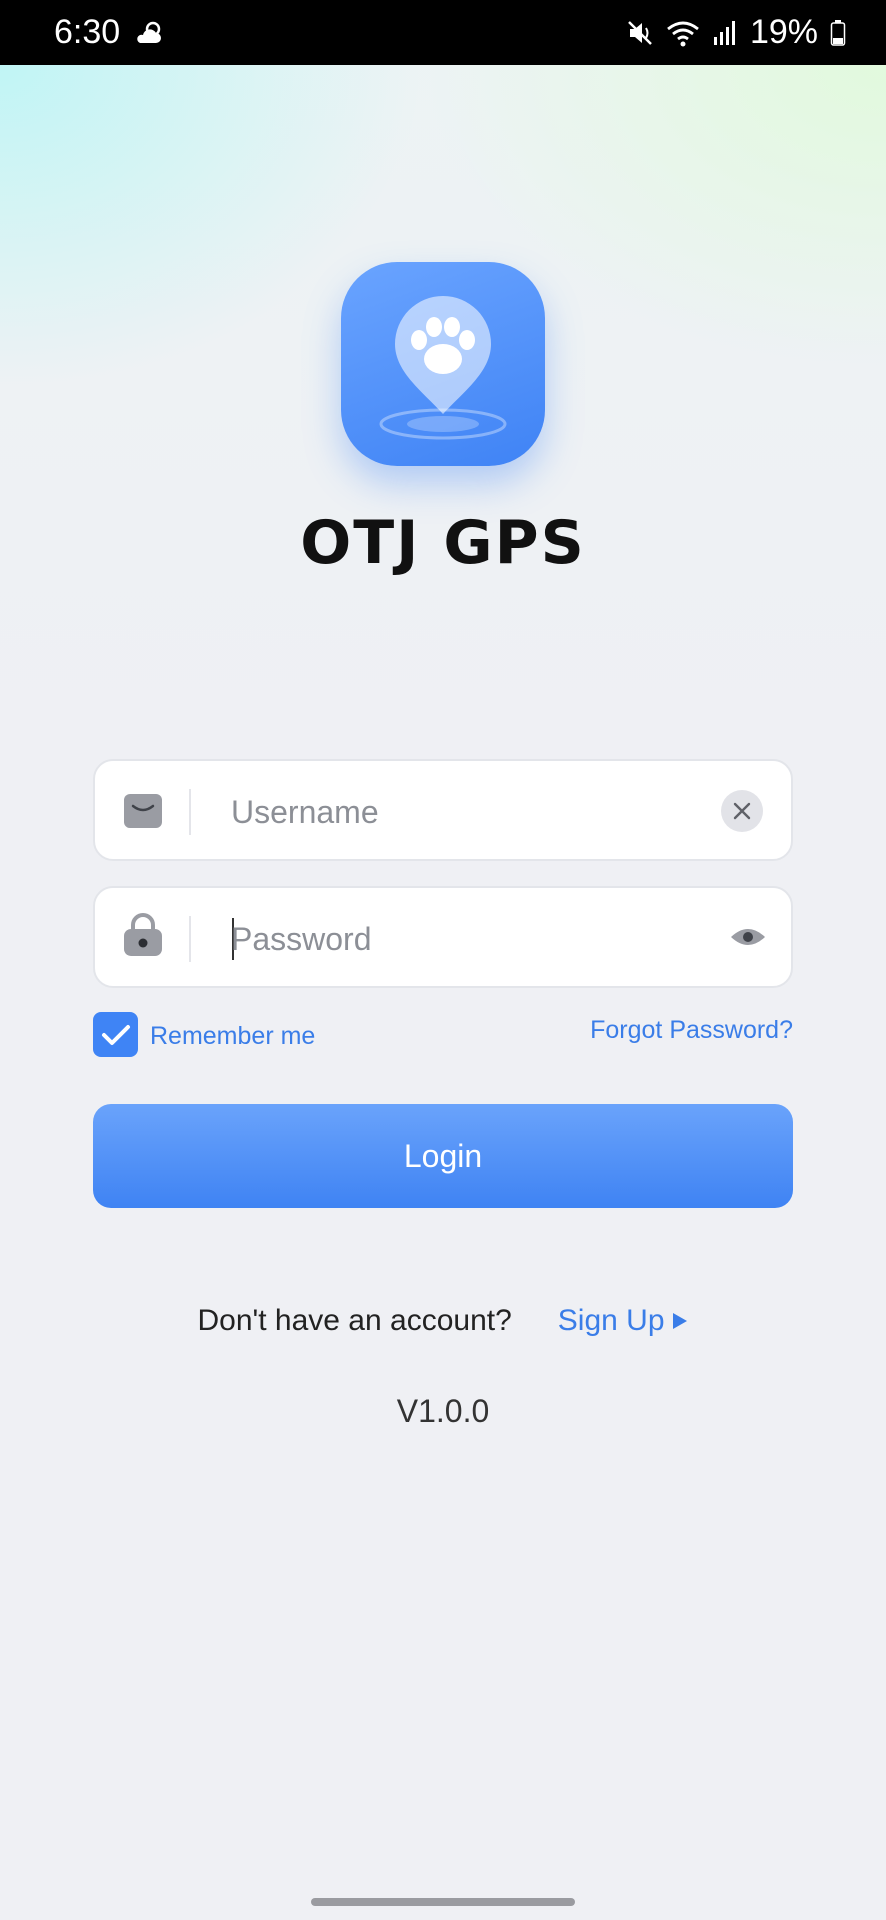 This screenshot has height=1920, width=886. Describe the element at coordinates (725, 33) in the screenshot. I see `signal-icon` at that location.